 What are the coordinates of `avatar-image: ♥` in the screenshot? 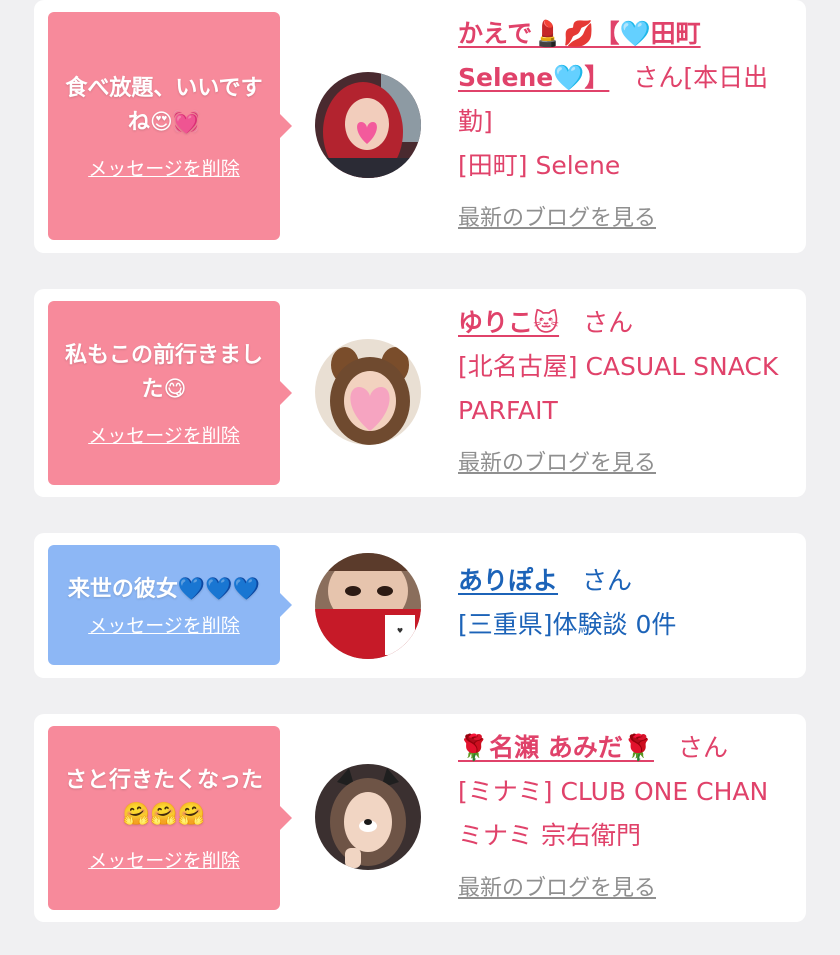 It's located at (368, 606).